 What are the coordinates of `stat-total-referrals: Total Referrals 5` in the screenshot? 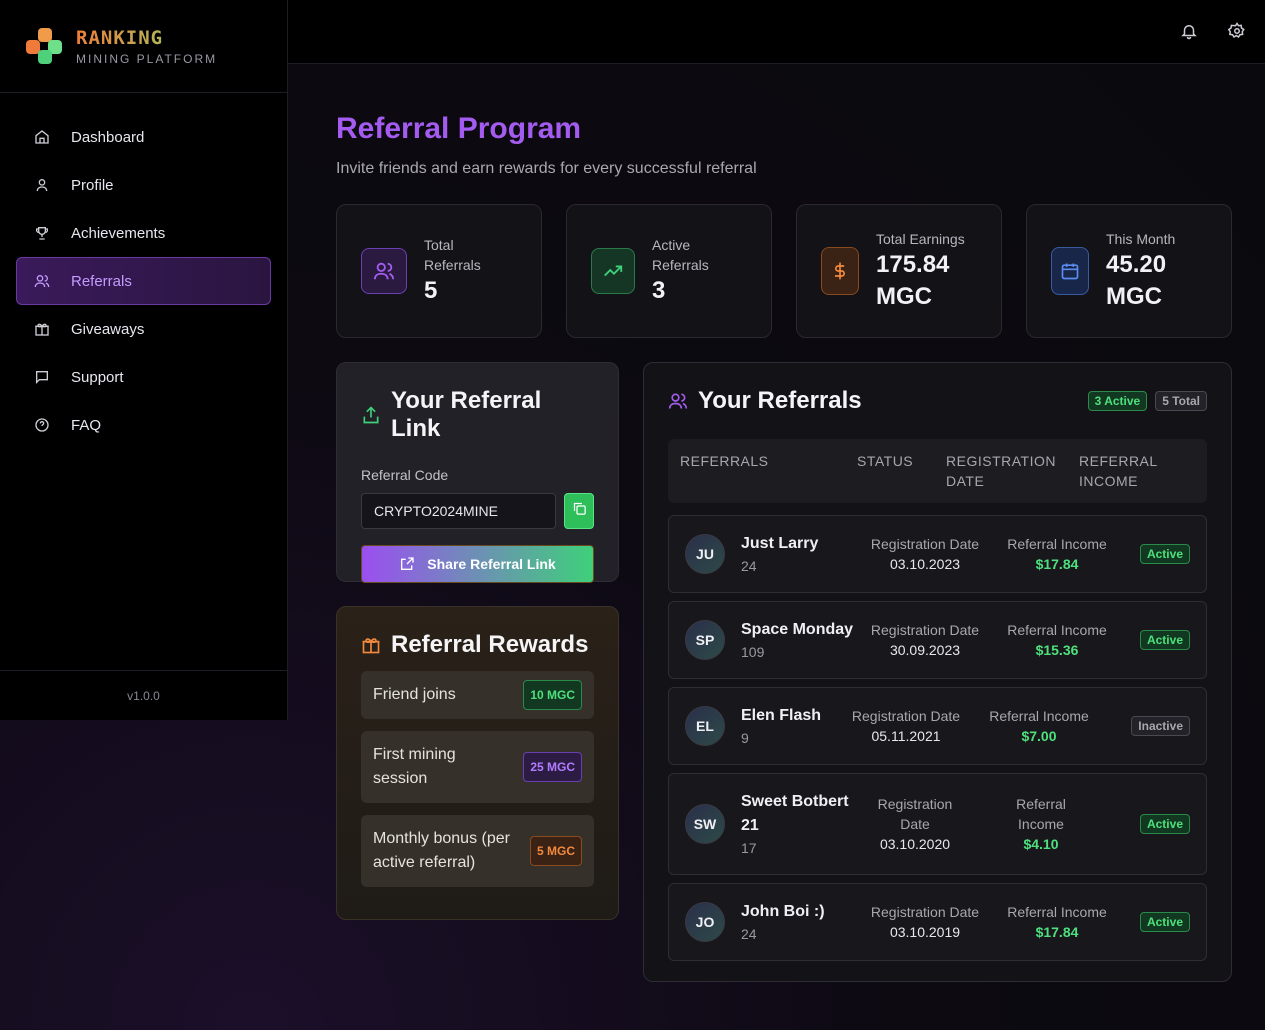 It's located at (439, 271).